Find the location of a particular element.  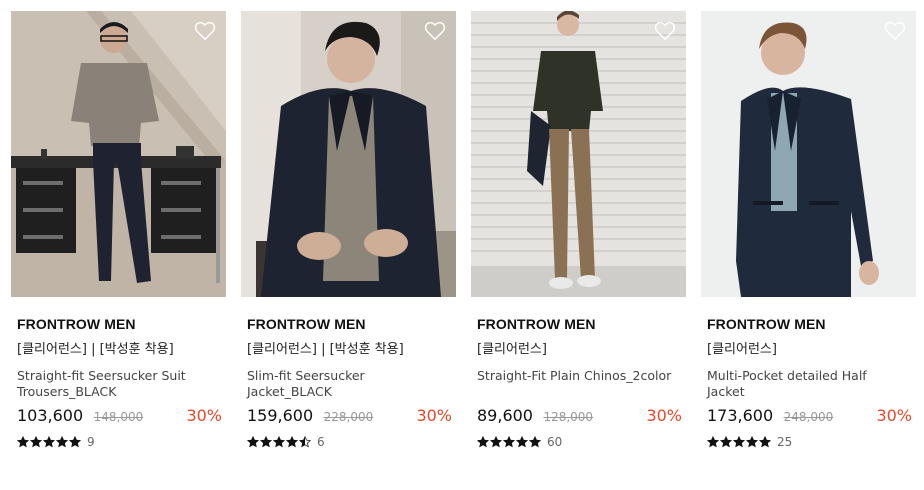

review-count: 9 is located at coordinates (91, 442).